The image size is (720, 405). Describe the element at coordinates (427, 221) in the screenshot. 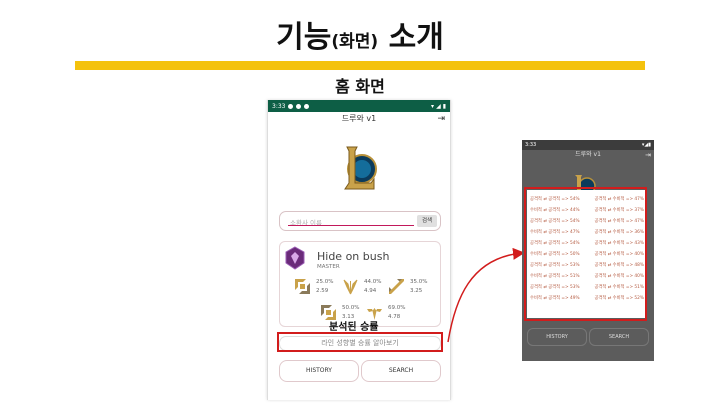

I see `search-button: 검색` at that location.